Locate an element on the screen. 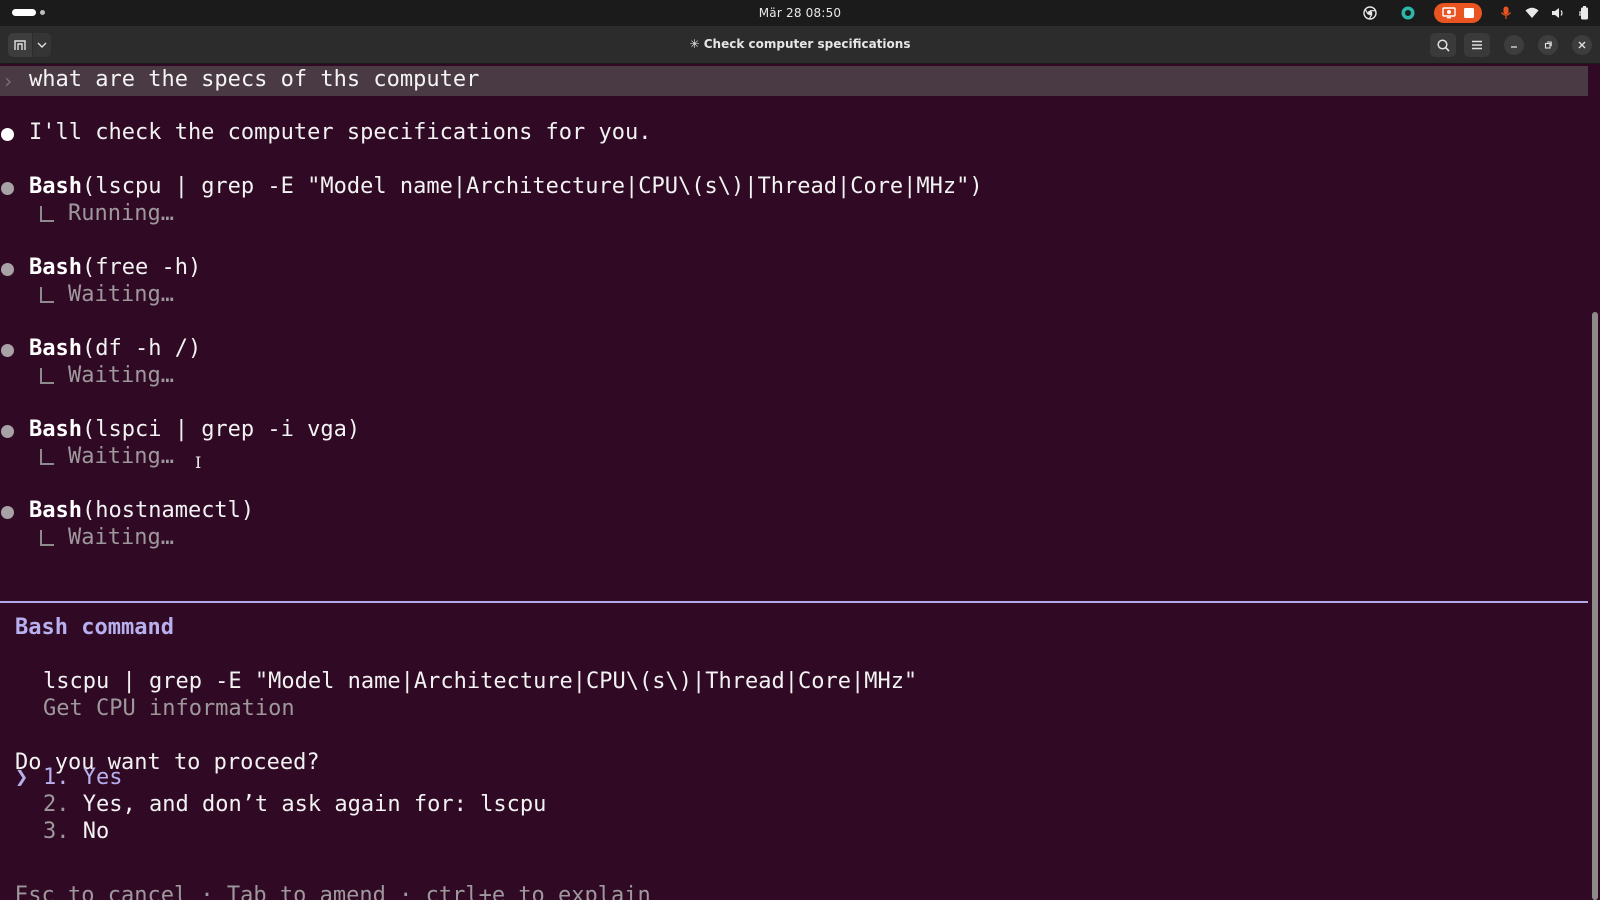 The width and height of the screenshot is (1600, 900). option-number: 1. is located at coordinates (56, 777).